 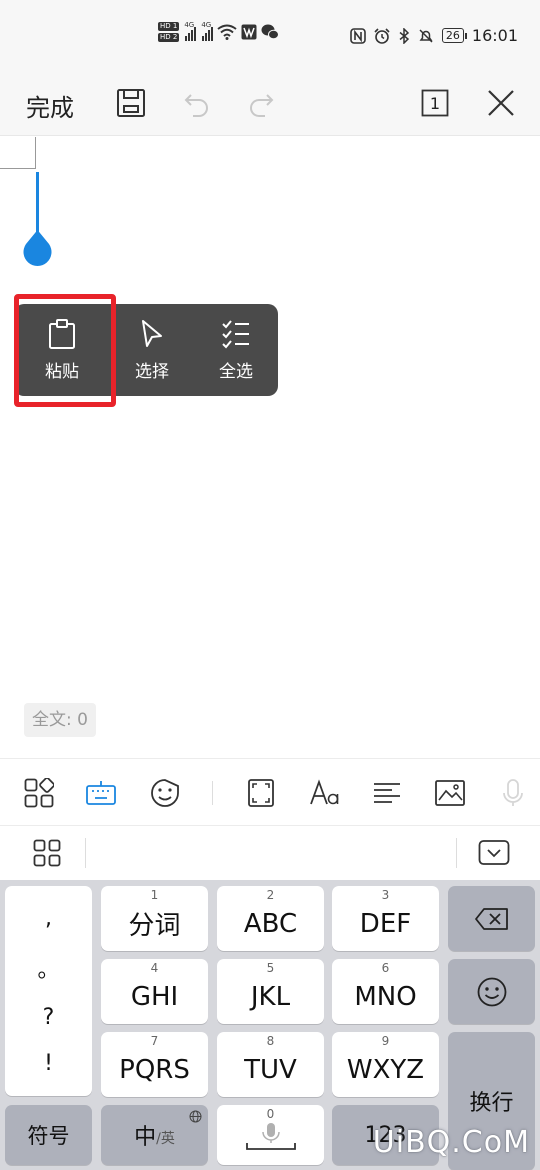 I want to click on lang-sub-label: /英, so click(x=165, y=1139).